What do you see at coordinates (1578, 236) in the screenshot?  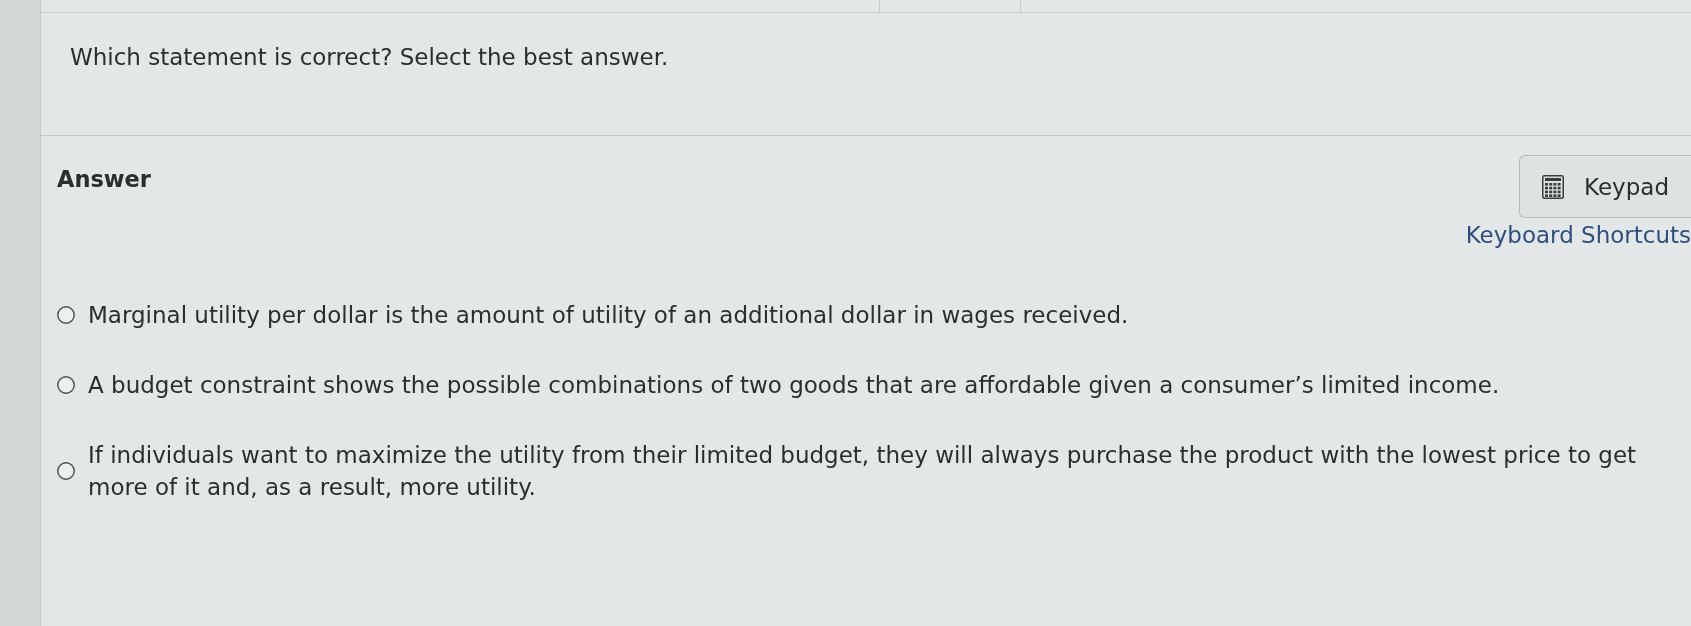 I see `keyboard-shortcuts-link: Keyboard Shortcuts` at bounding box center [1578, 236].